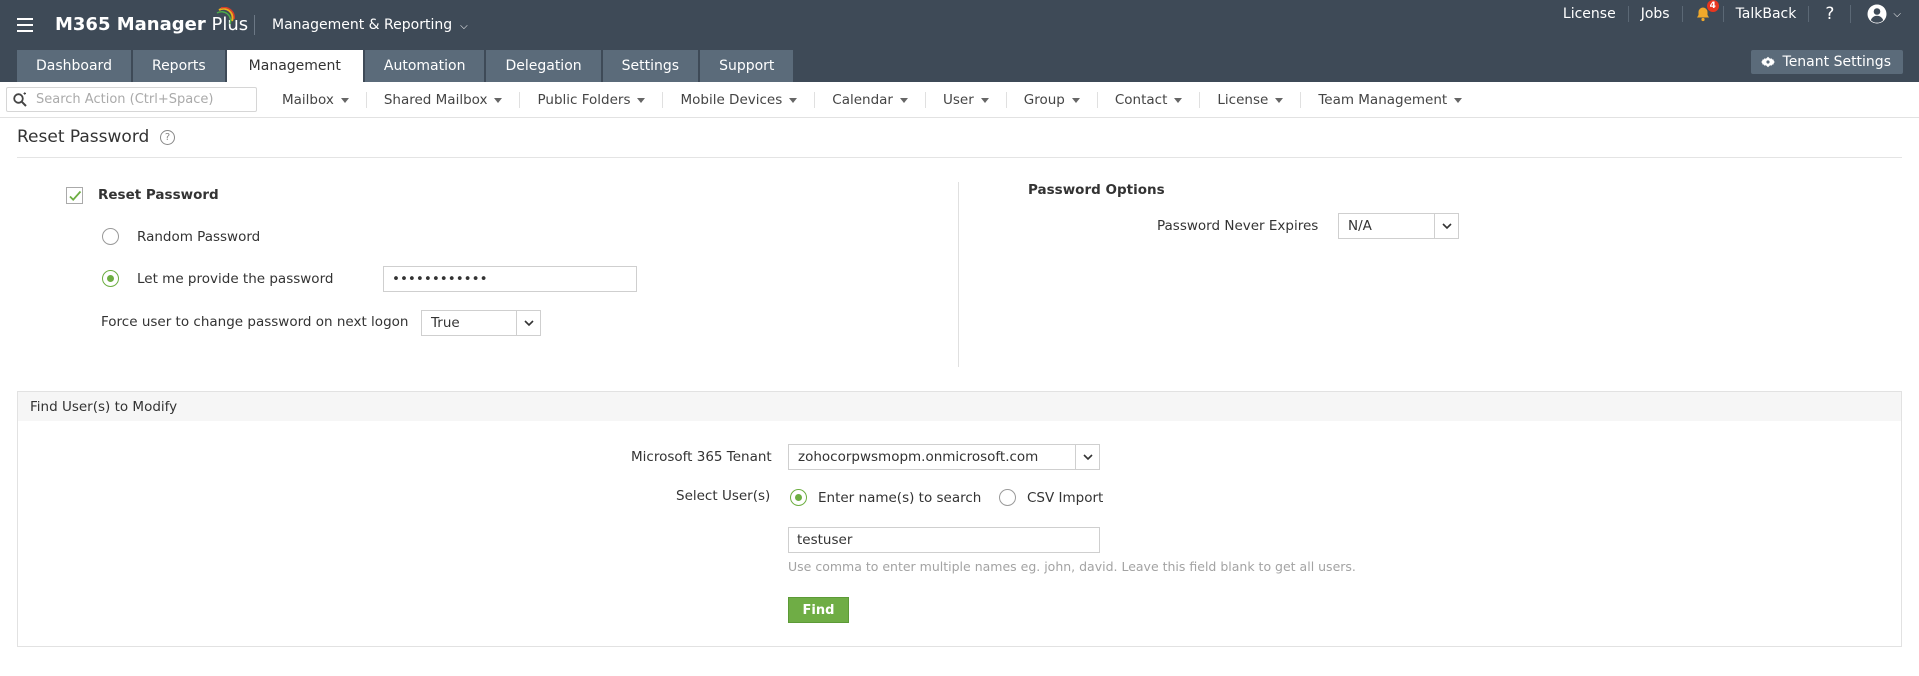 The height and width of the screenshot is (676, 1919). I want to click on menu-contact: Contact, so click(1149, 100).